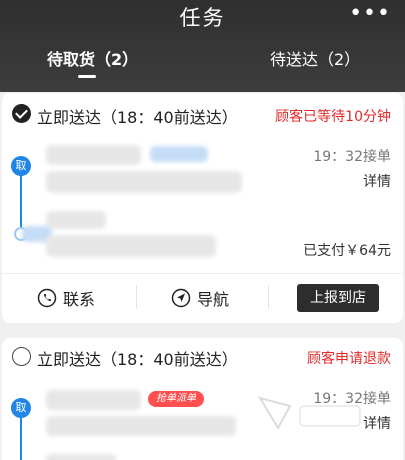 This screenshot has height=460, width=405. Describe the element at coordinates (47, 298) in the screenshot. I see `phone-icon` at that location.